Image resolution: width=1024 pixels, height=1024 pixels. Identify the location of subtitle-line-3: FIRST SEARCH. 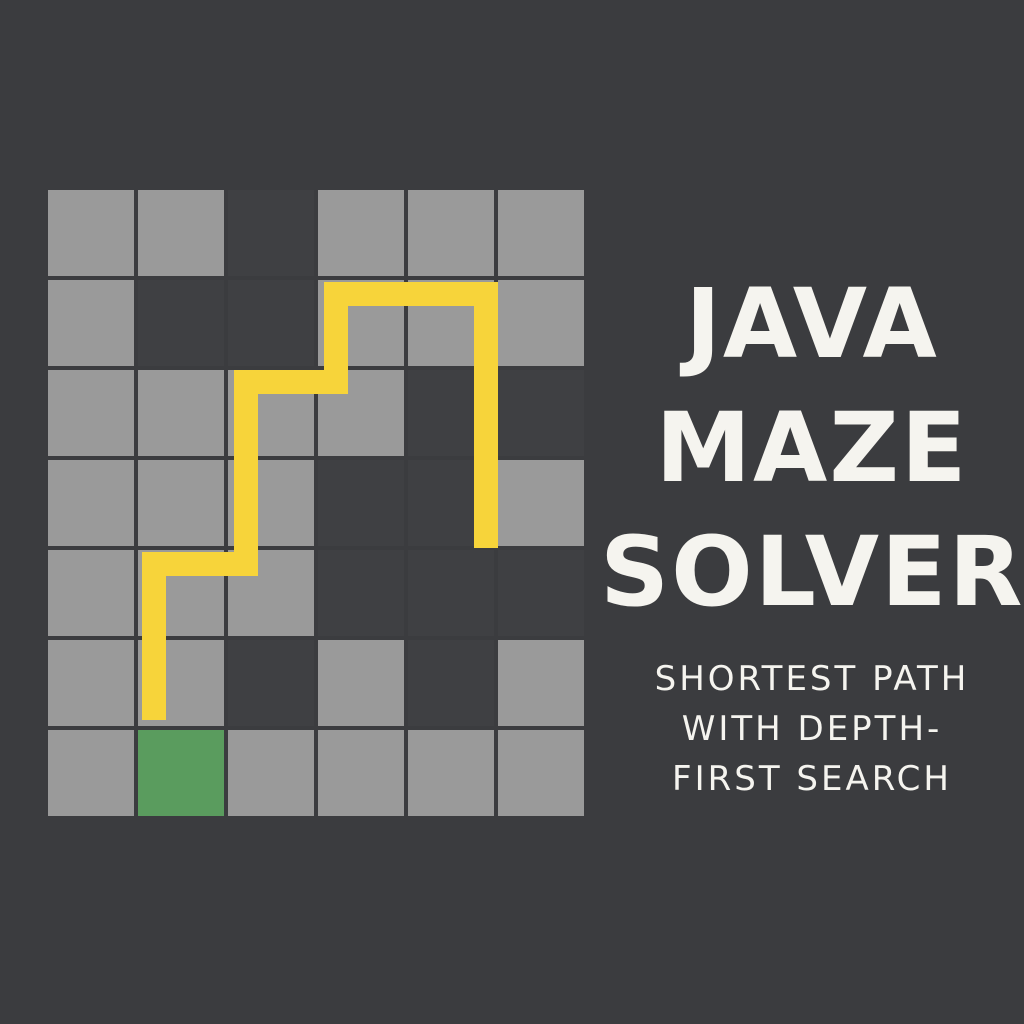
(812, 779).